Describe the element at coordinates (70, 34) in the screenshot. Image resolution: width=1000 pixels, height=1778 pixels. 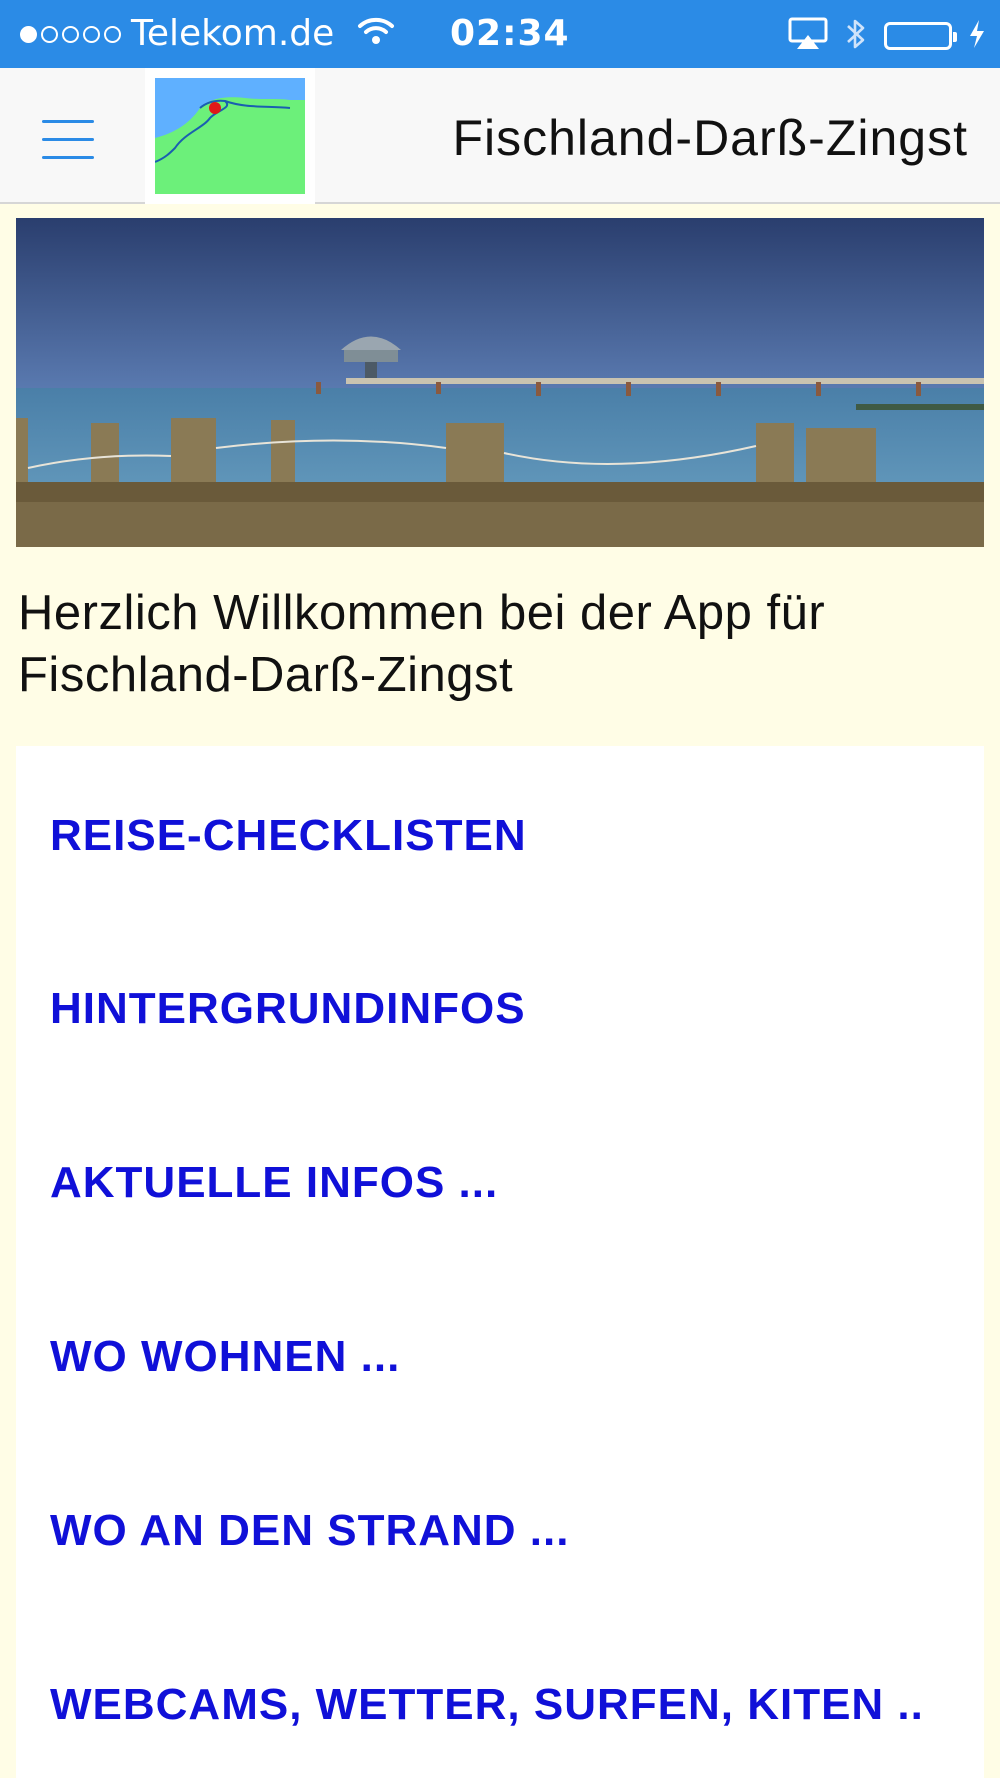
I see `signal-strength-icon` at that location.